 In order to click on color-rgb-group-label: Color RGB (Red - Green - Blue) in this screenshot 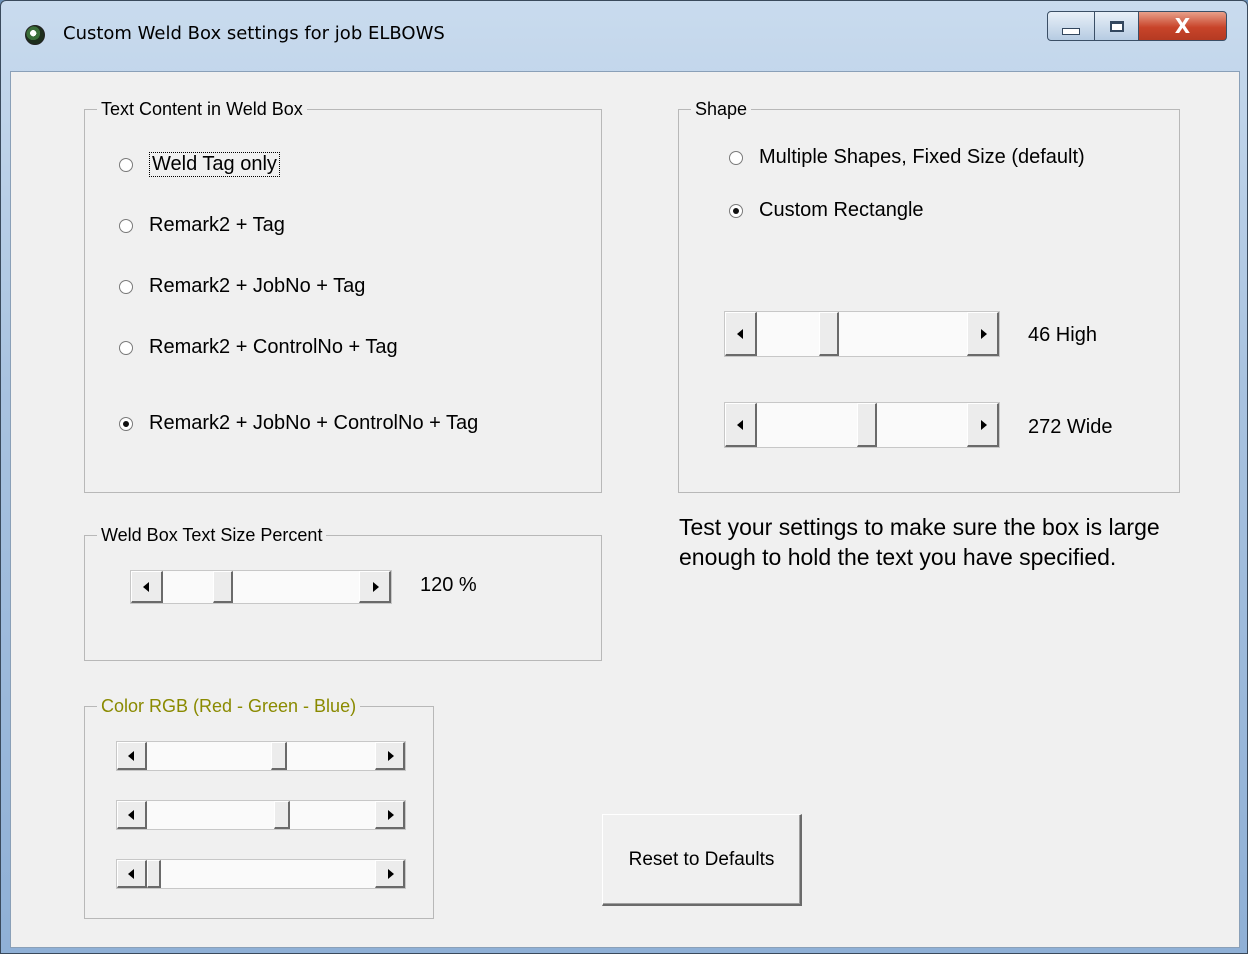, I will do `click(229, 706)`.